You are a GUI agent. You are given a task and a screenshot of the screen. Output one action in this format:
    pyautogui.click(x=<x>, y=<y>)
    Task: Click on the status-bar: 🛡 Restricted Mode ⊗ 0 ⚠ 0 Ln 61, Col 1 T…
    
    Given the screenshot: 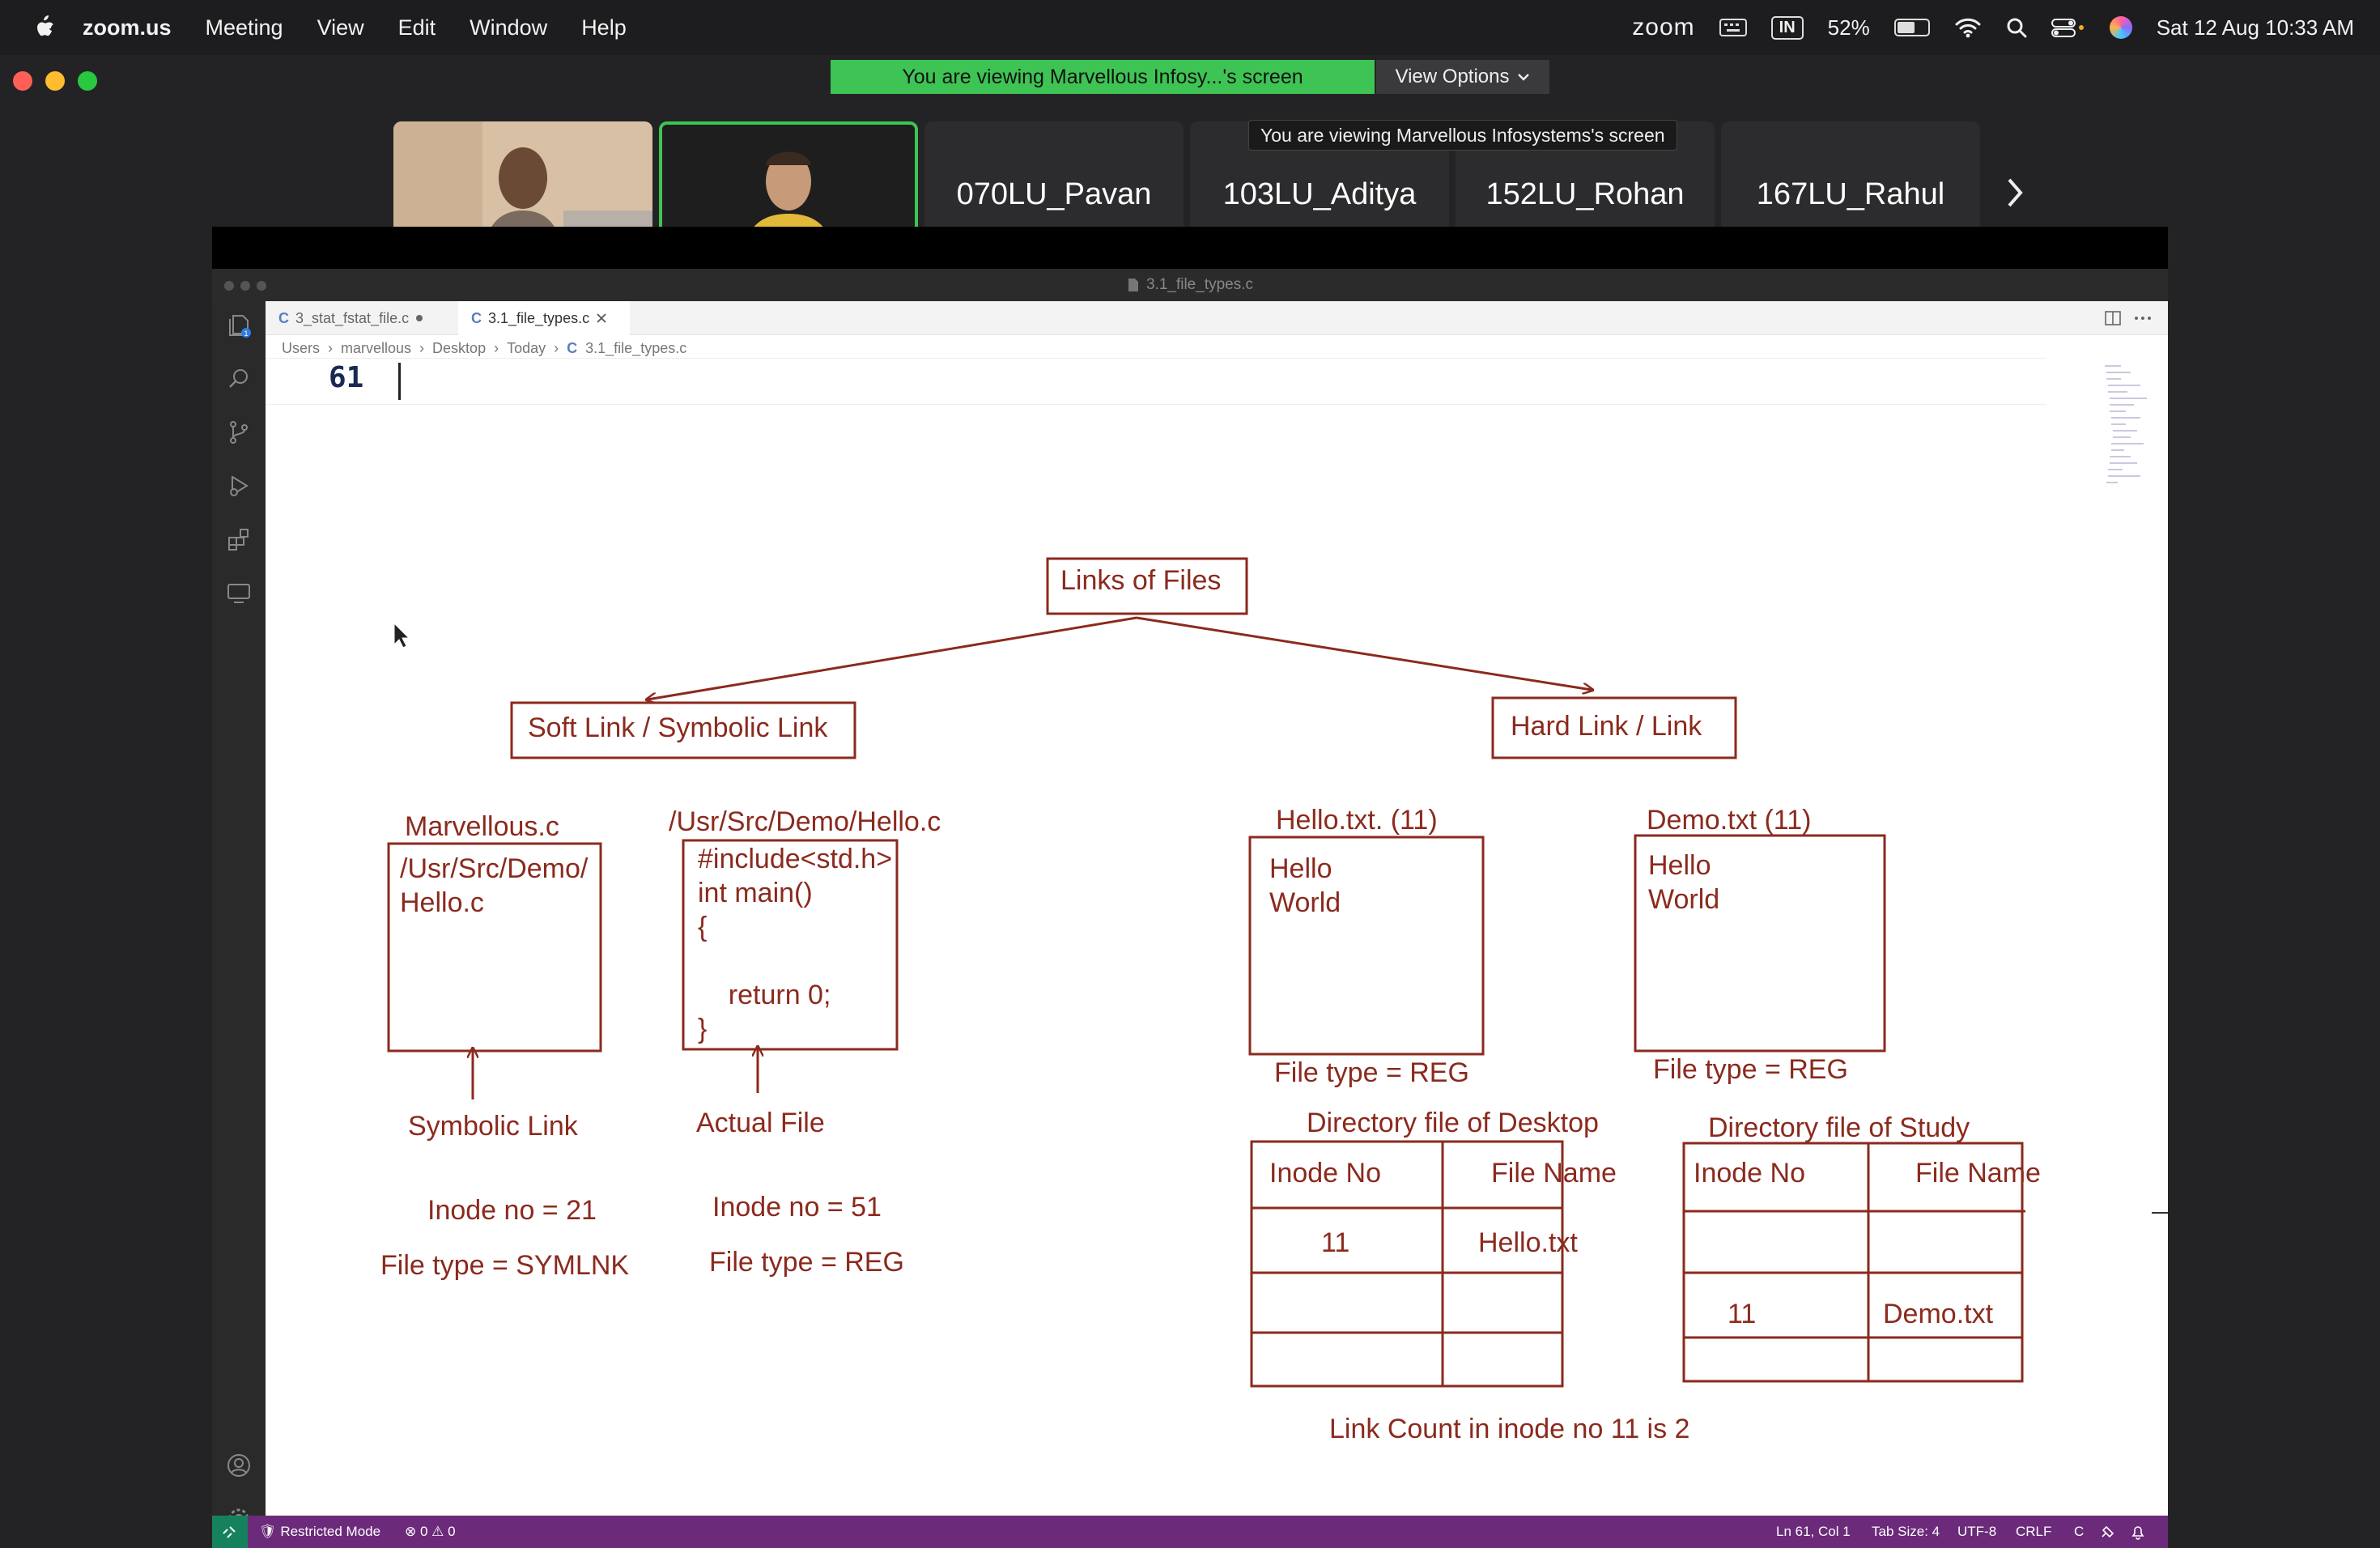 What is the action you would take?
    pyautogui.click(x=1190, y=1532)
    